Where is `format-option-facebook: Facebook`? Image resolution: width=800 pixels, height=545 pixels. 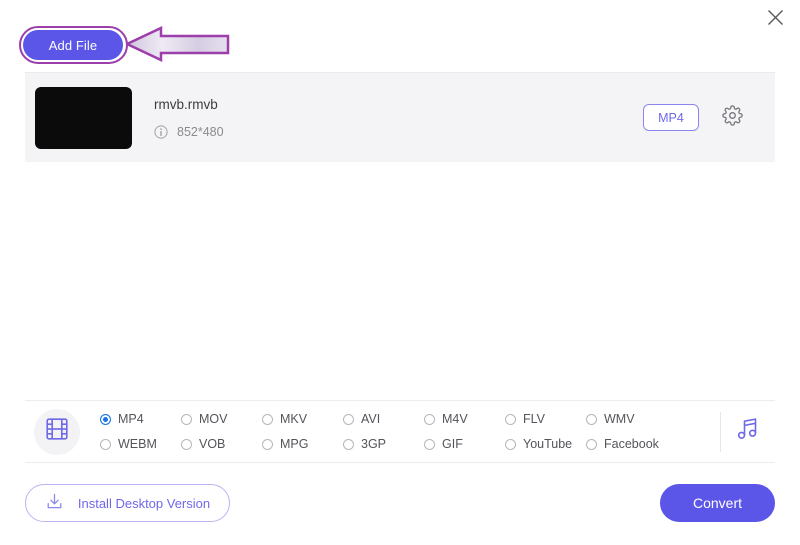
format-option-facebook: Facebook is located at coordinates (626, 444).